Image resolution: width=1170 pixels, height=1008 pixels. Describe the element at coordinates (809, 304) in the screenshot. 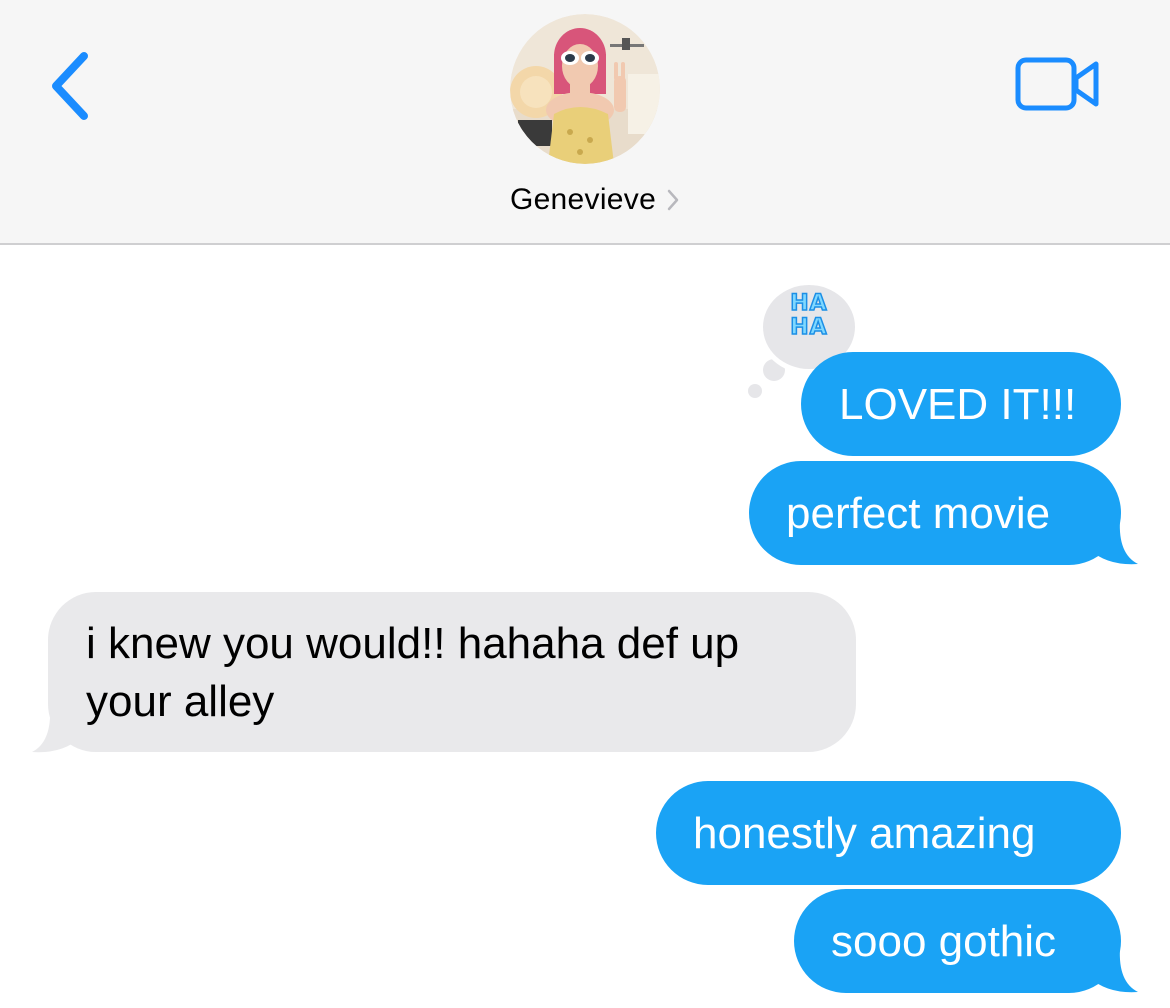

I see `tapback-label-line1: HA` at that location.